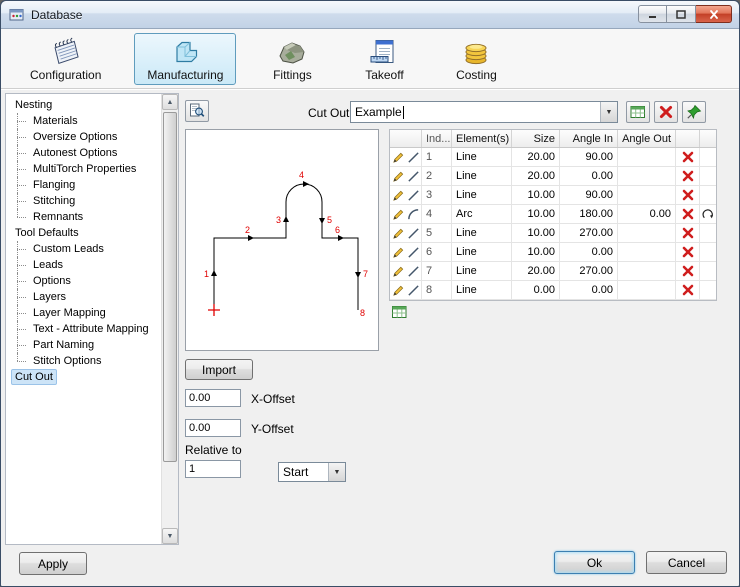 This screenshot has height=587, width=740. What do you see at coordinates (83, 185) in the screenshot?
I see `sidebar-item-flanging: Flanging` at bounding box center [83, 185].